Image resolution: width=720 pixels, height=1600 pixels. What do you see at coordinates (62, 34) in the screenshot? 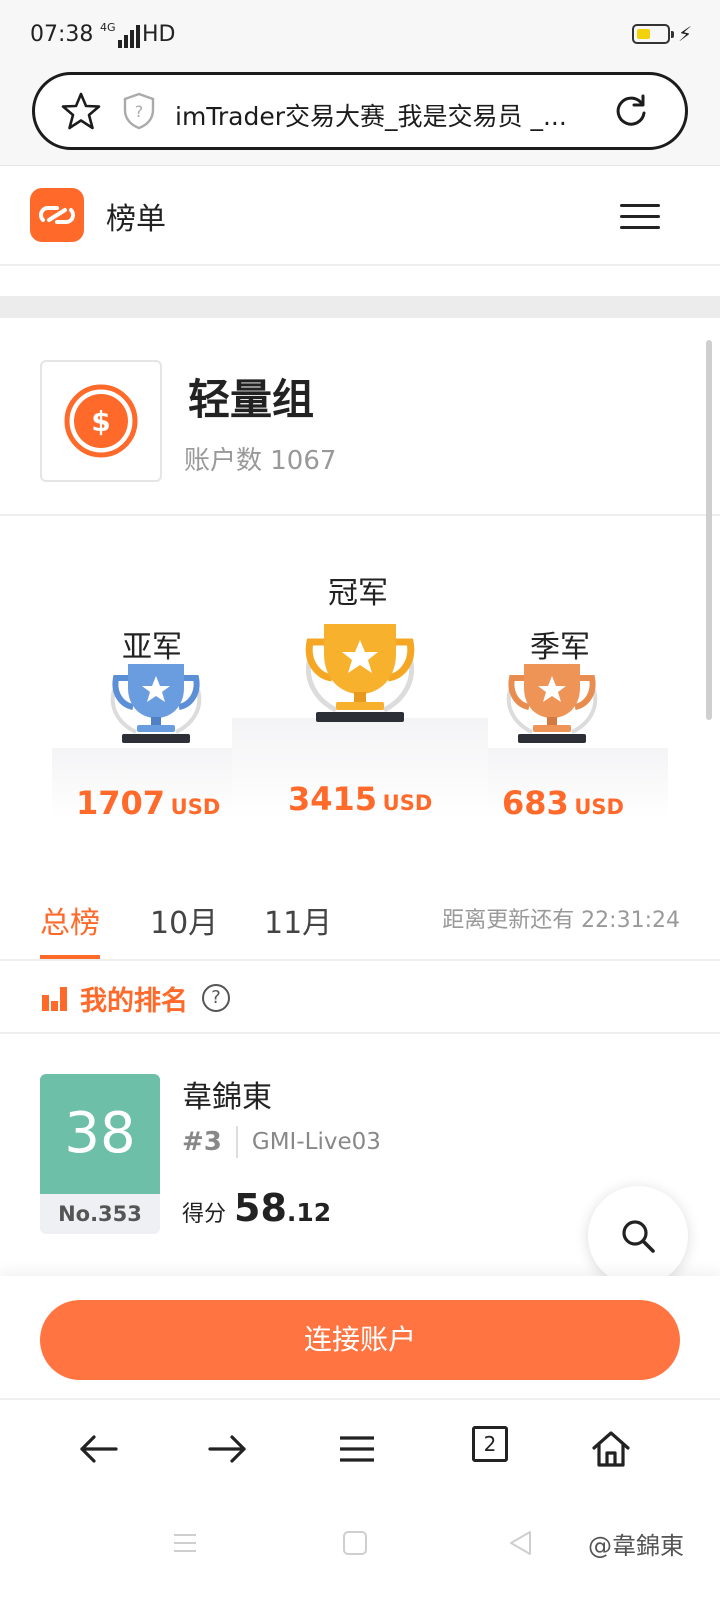
I see `status-time: 07:38` at bounding box center [62, 34].